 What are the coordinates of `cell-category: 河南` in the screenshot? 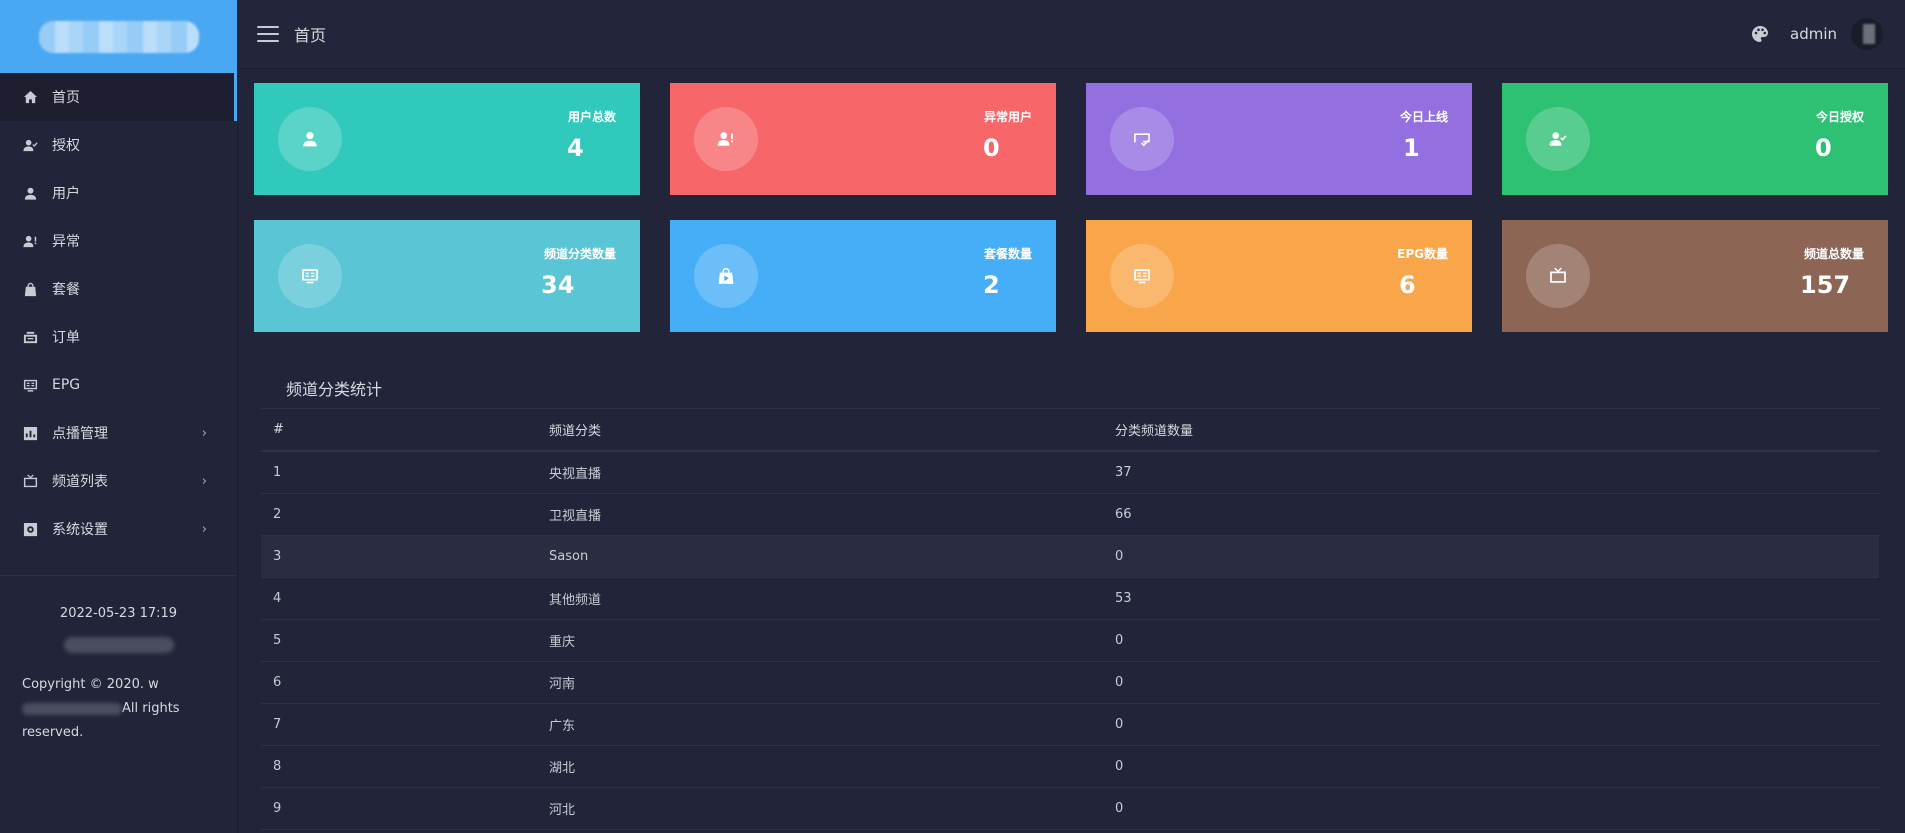 It's located at (832, 682).